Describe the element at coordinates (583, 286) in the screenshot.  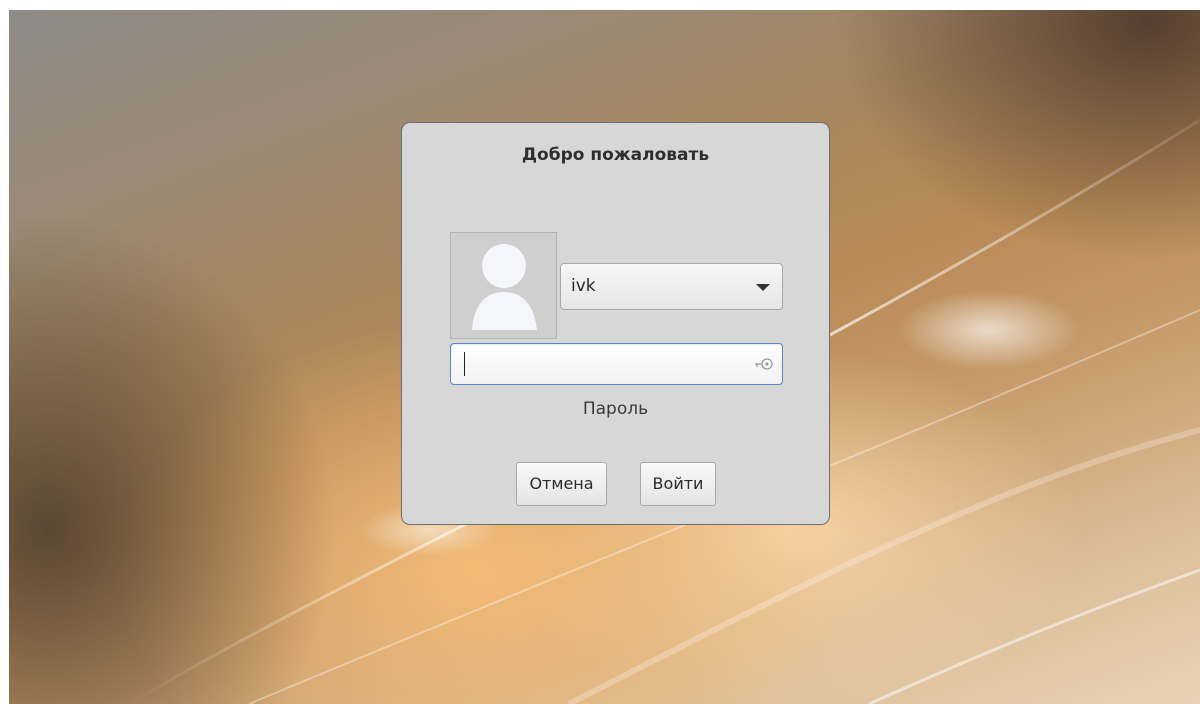
I see `user-select-value: ivk` at that location.